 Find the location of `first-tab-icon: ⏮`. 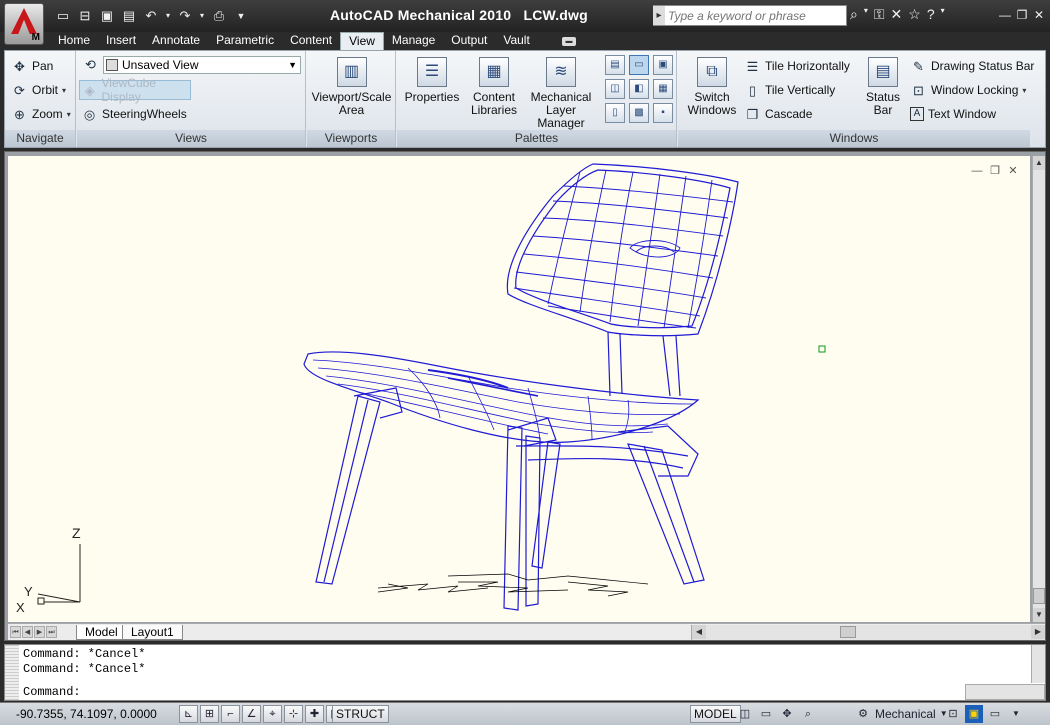

first-tab-icon: ⏮ is located at coordinates (15, 632).